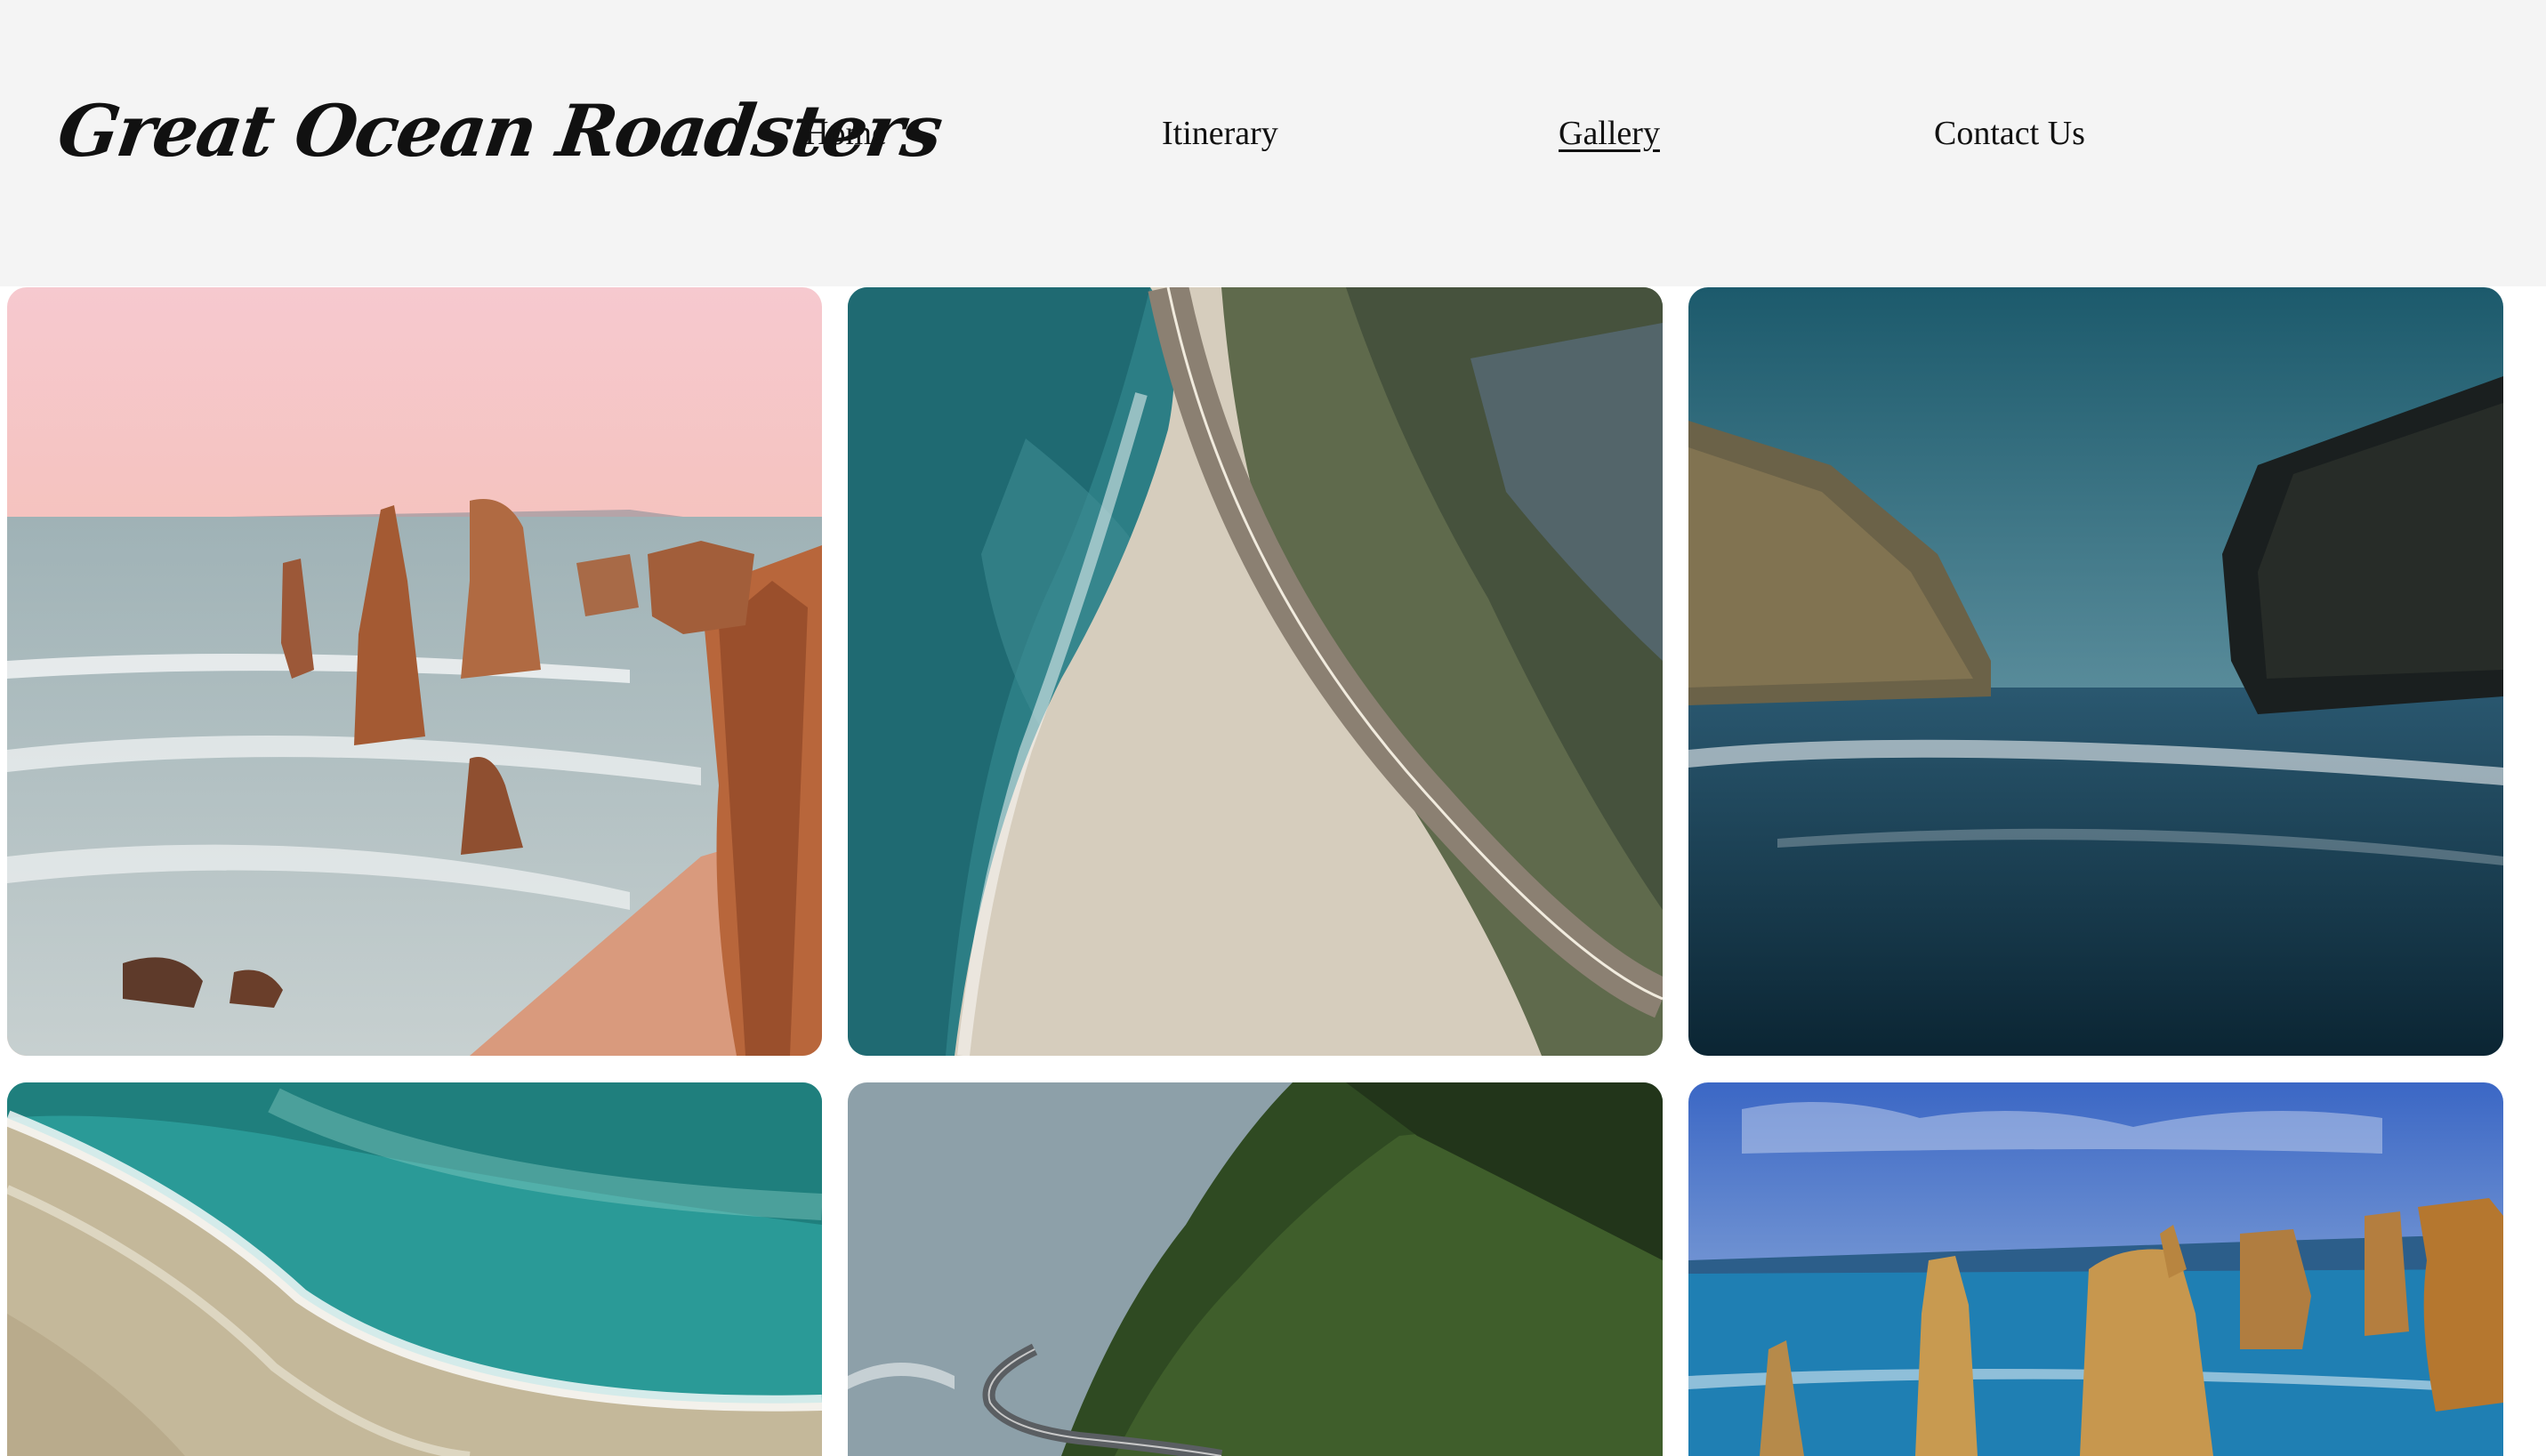 This screenshot has height=1456, width=2546. What do you see at coordinates (1220, 133) in the screenshot?
I see `nav-itinerary-link: Itinerary` at bounding box center [1220, 133].